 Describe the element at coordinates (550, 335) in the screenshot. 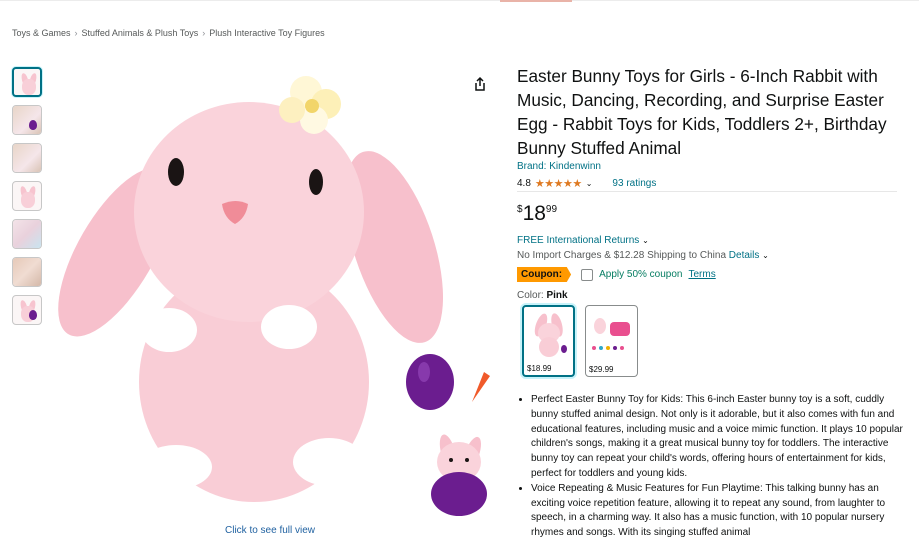

I see `swatch-bunny-image` at that location.